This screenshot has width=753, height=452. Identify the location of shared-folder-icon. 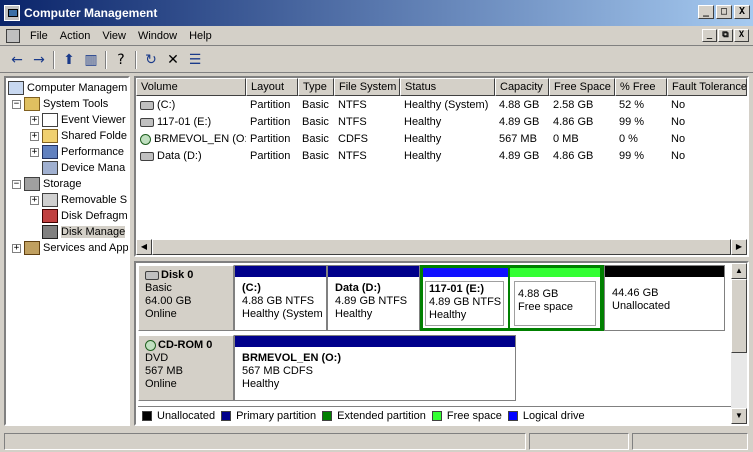
(50, 136).